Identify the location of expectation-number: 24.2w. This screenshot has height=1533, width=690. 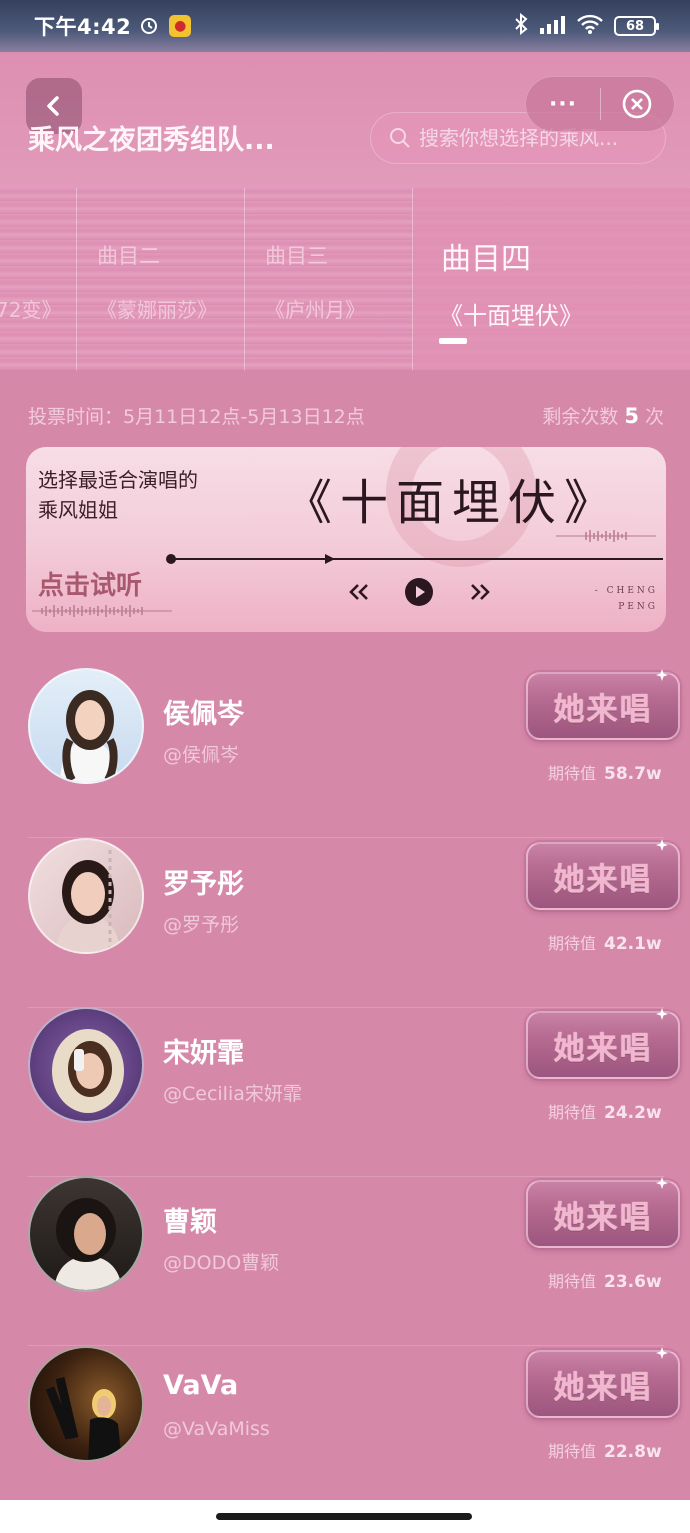
(633, 1113).